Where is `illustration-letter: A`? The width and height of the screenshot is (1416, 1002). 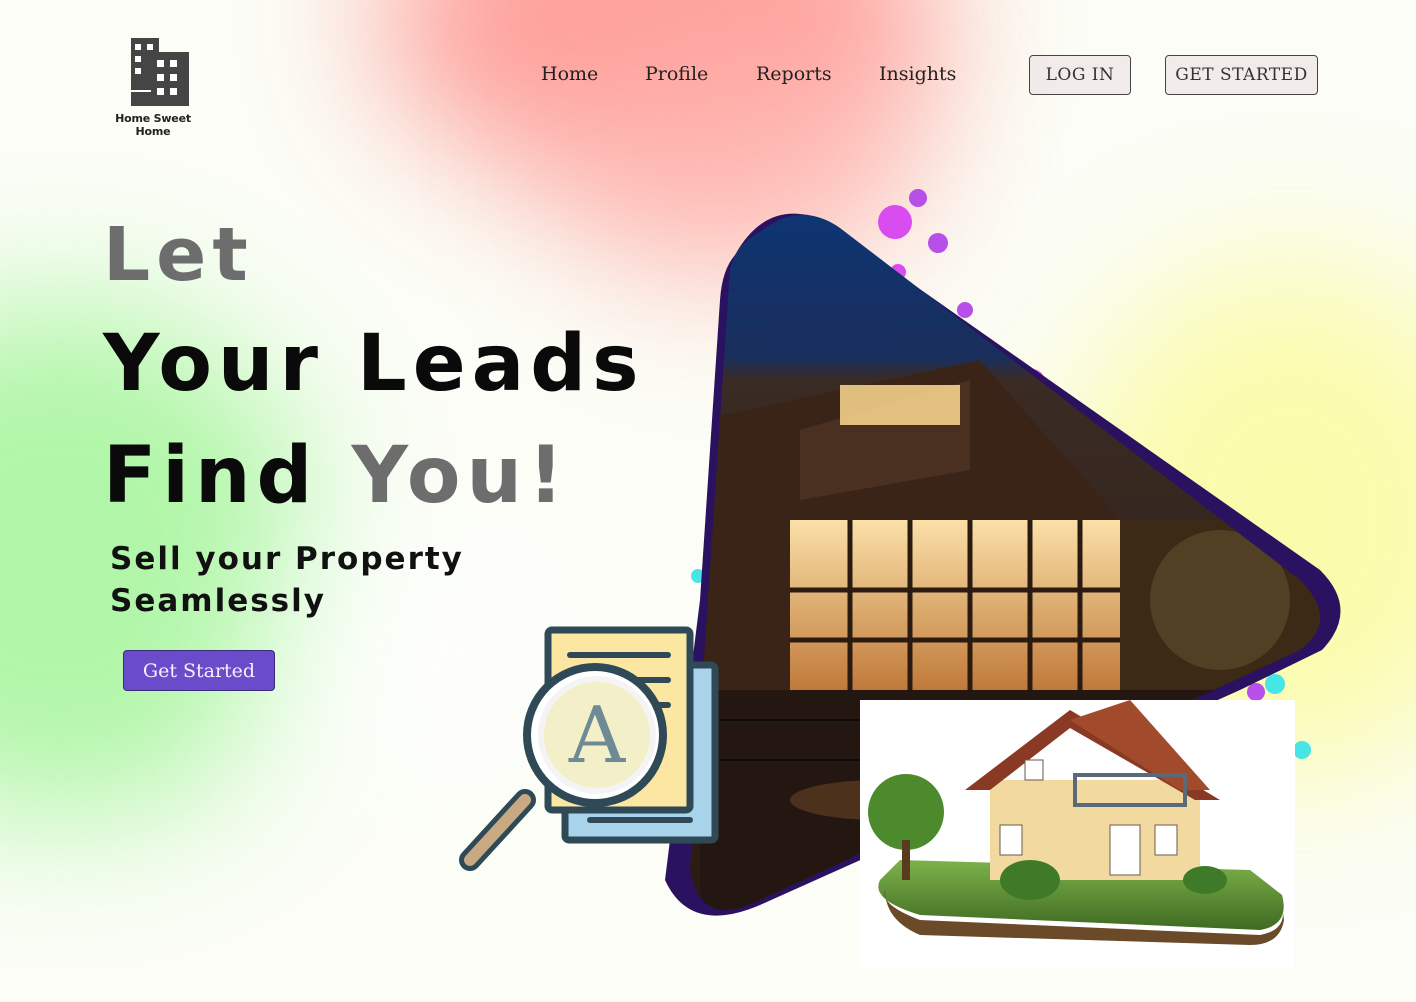
illustration-letter: A is located at coordinates (597, 736).